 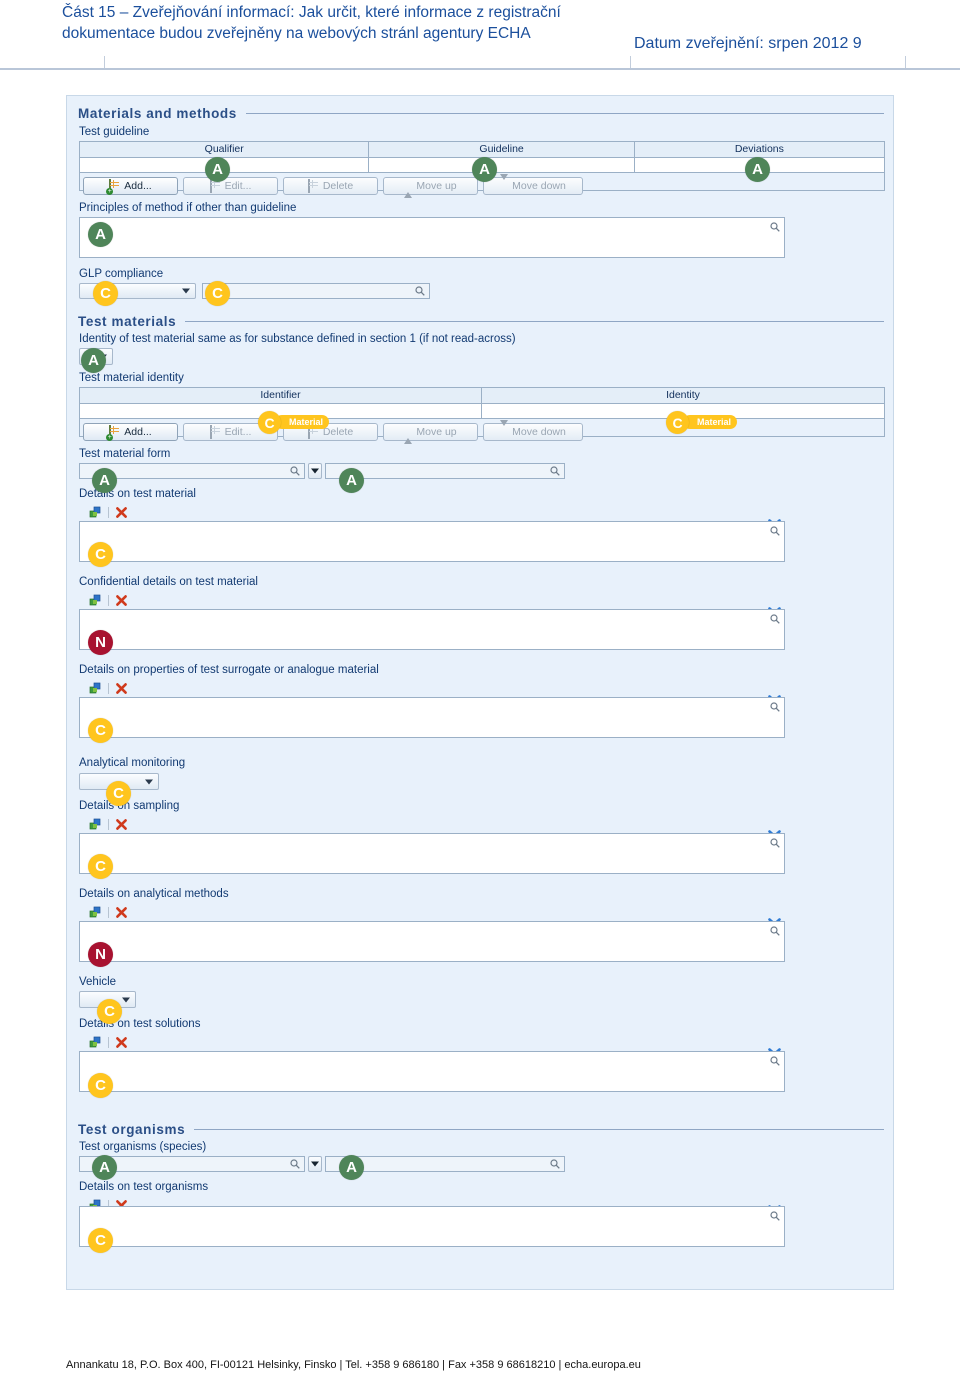 I want to click on test-organisms-species-dropdown-button, so click(x=315, y=1164).